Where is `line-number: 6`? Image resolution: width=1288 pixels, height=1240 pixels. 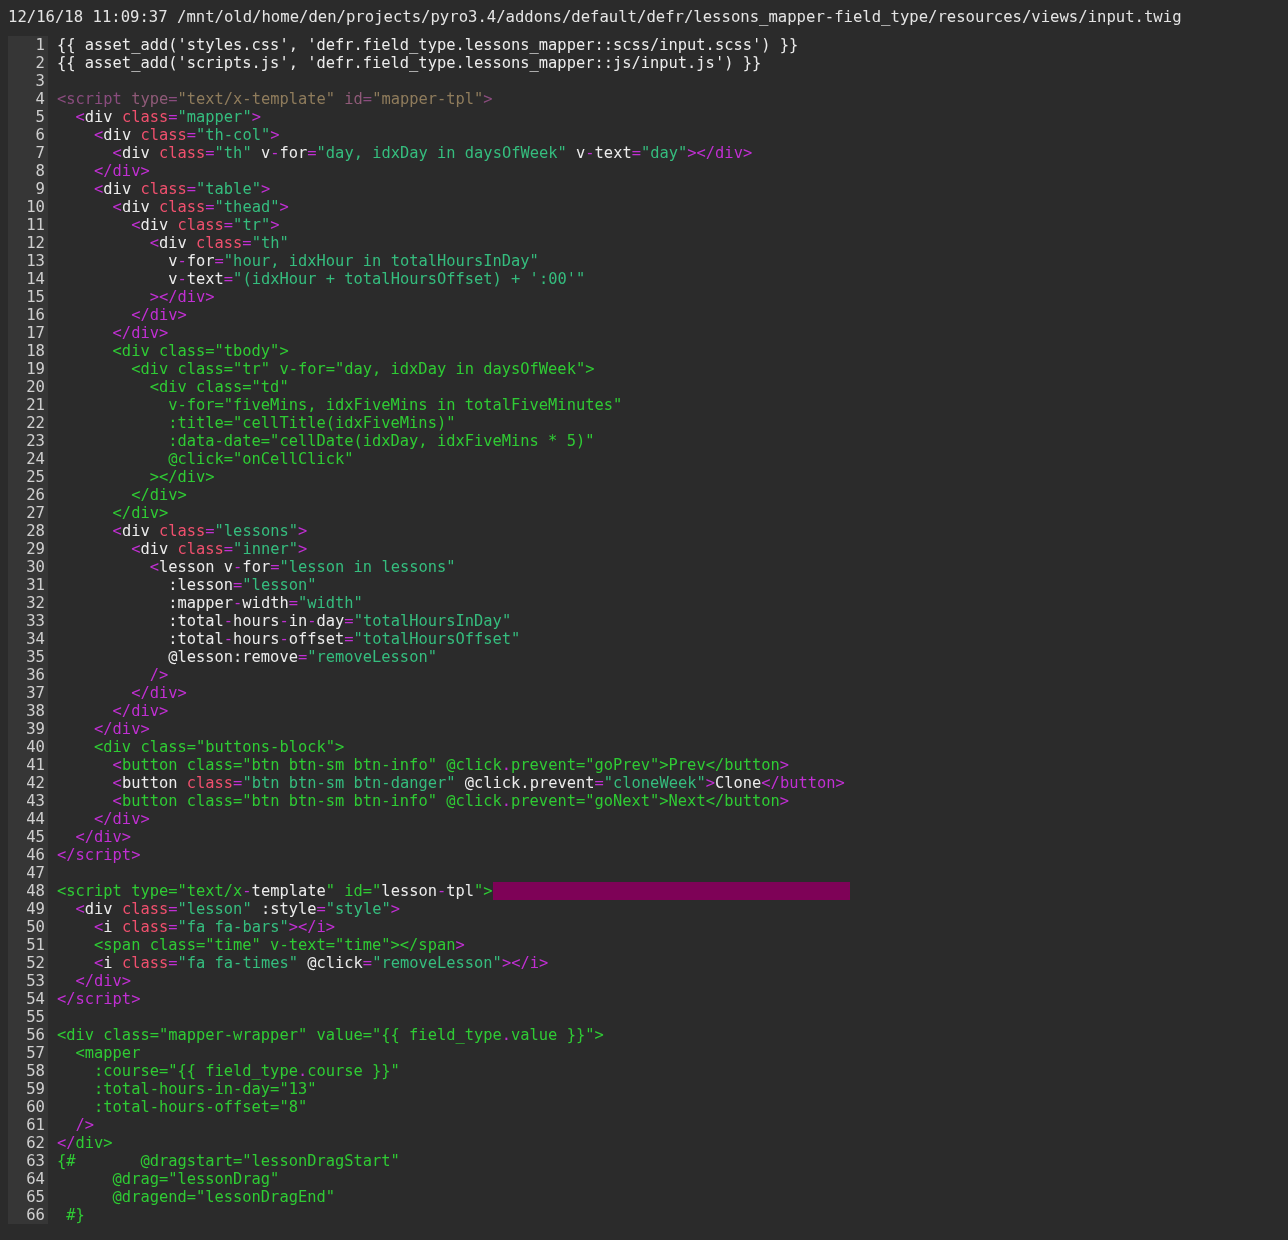 line-number: 6 is located at coordinates (40, 135).